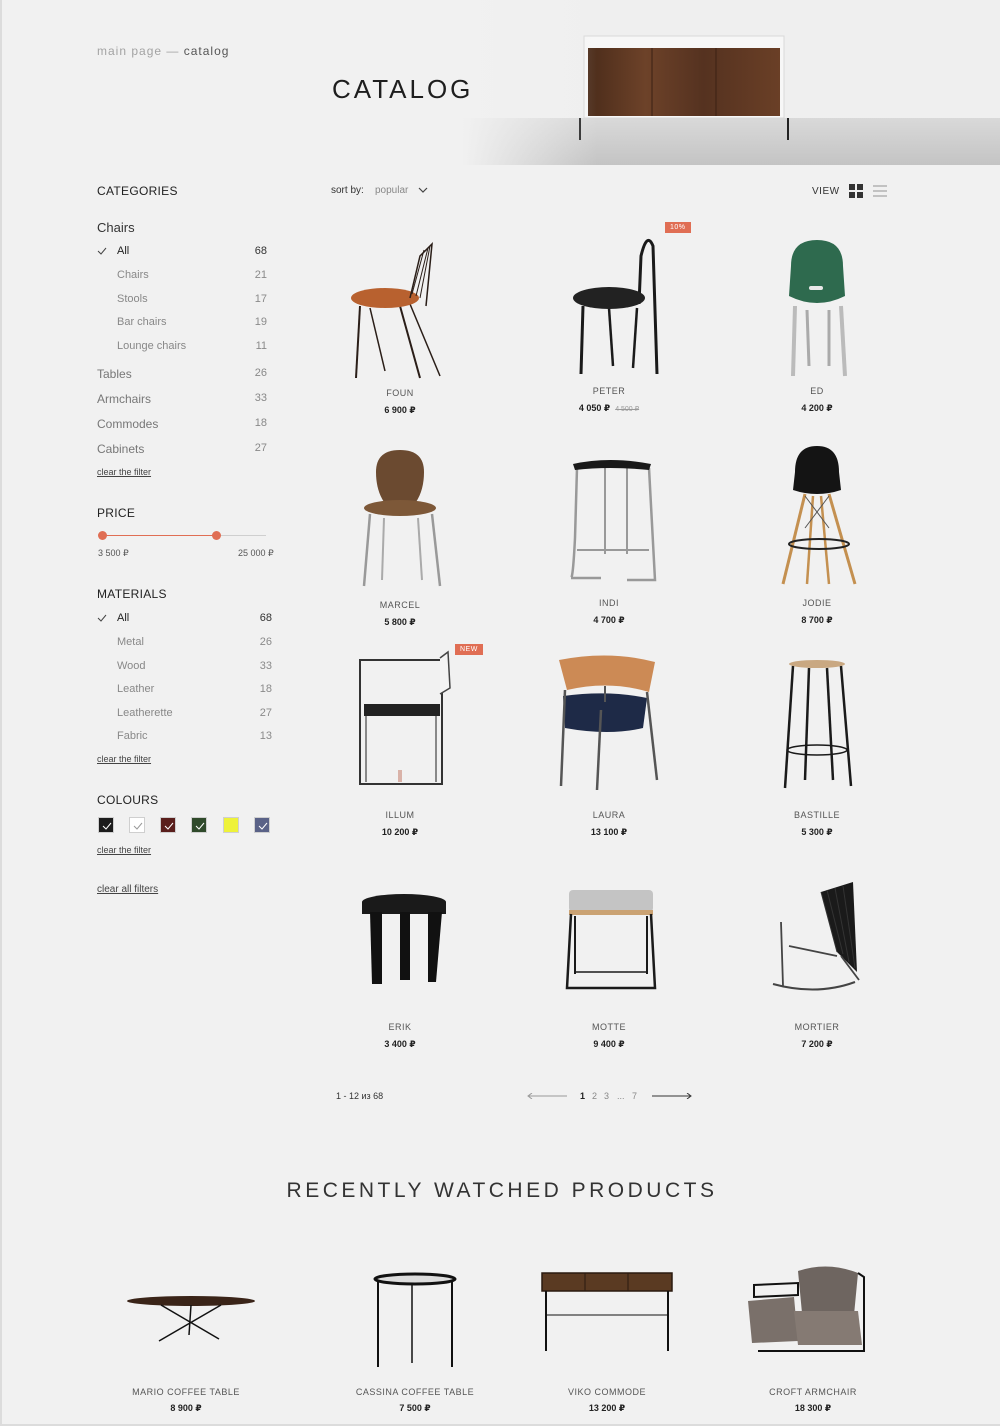 The width and height of the screenshot is (1000, 1426). I want to click on recent-product-cassina: CASSINA COFFEE TABLE 7 500 ₽, so click(415, 1340).